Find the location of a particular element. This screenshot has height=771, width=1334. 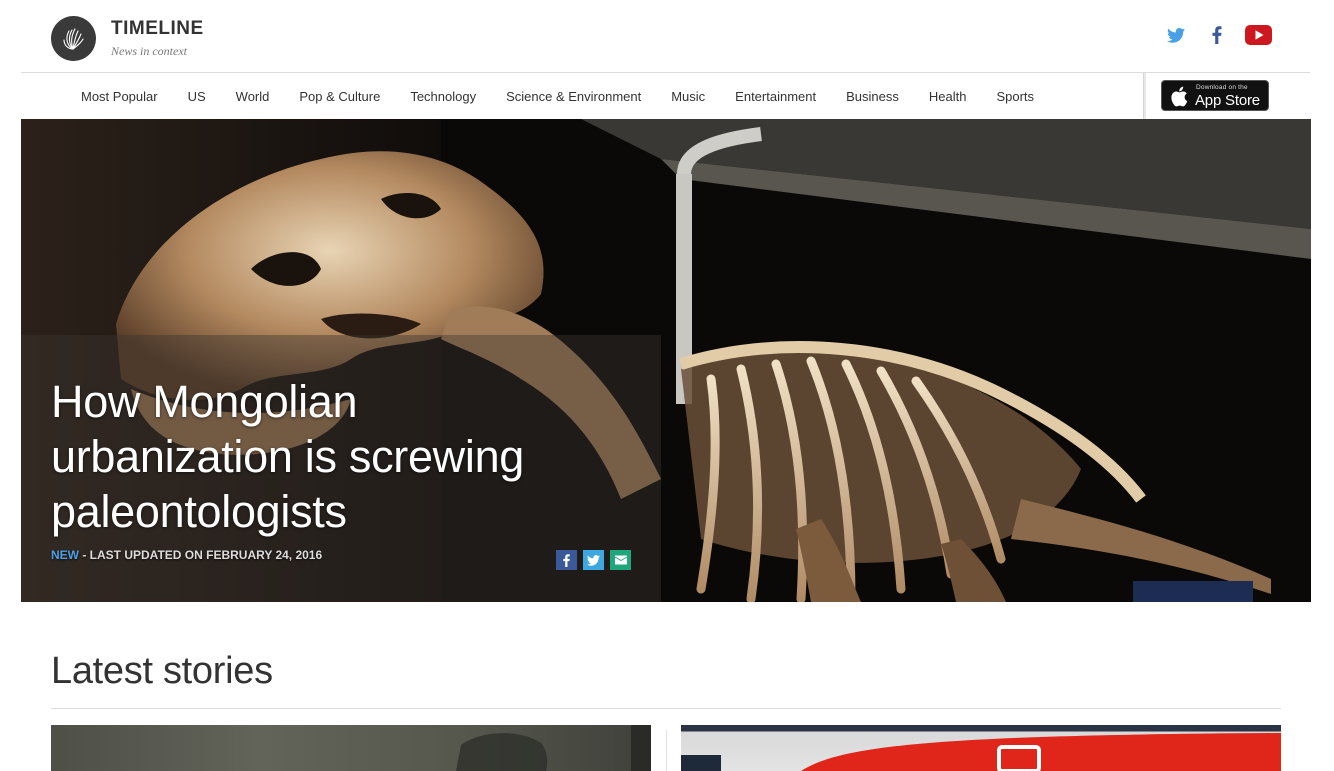

nav-item-world: World is located at coordinates (253, 96).